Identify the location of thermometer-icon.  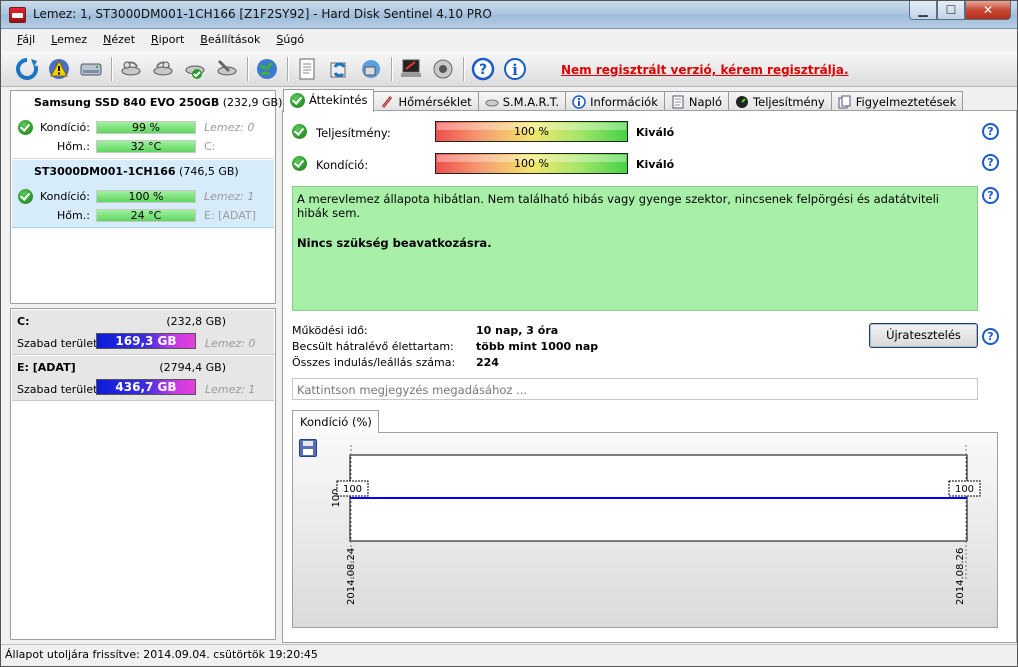
(387, 102).